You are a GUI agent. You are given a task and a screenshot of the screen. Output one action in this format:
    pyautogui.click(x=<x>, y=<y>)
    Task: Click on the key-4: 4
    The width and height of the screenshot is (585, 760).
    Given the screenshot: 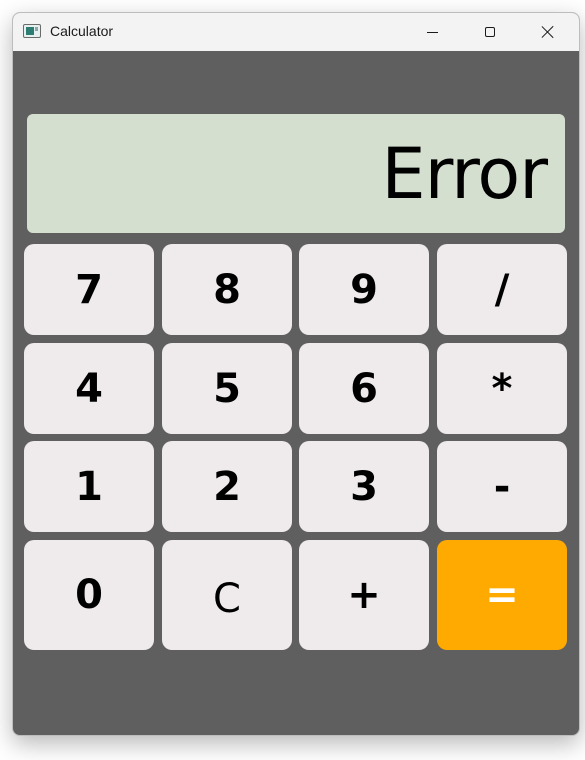 What is the action you would take?
    pyautogui.click(x=89, y=388)
    